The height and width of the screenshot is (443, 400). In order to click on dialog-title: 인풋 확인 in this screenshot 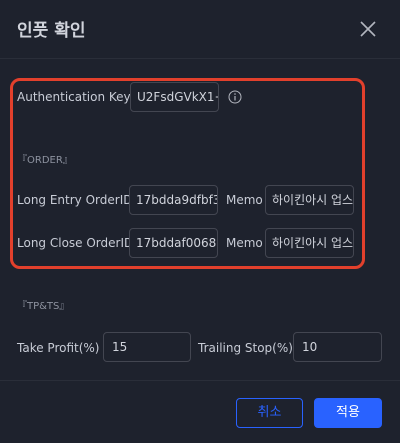, I will do `click(51, 31)`.